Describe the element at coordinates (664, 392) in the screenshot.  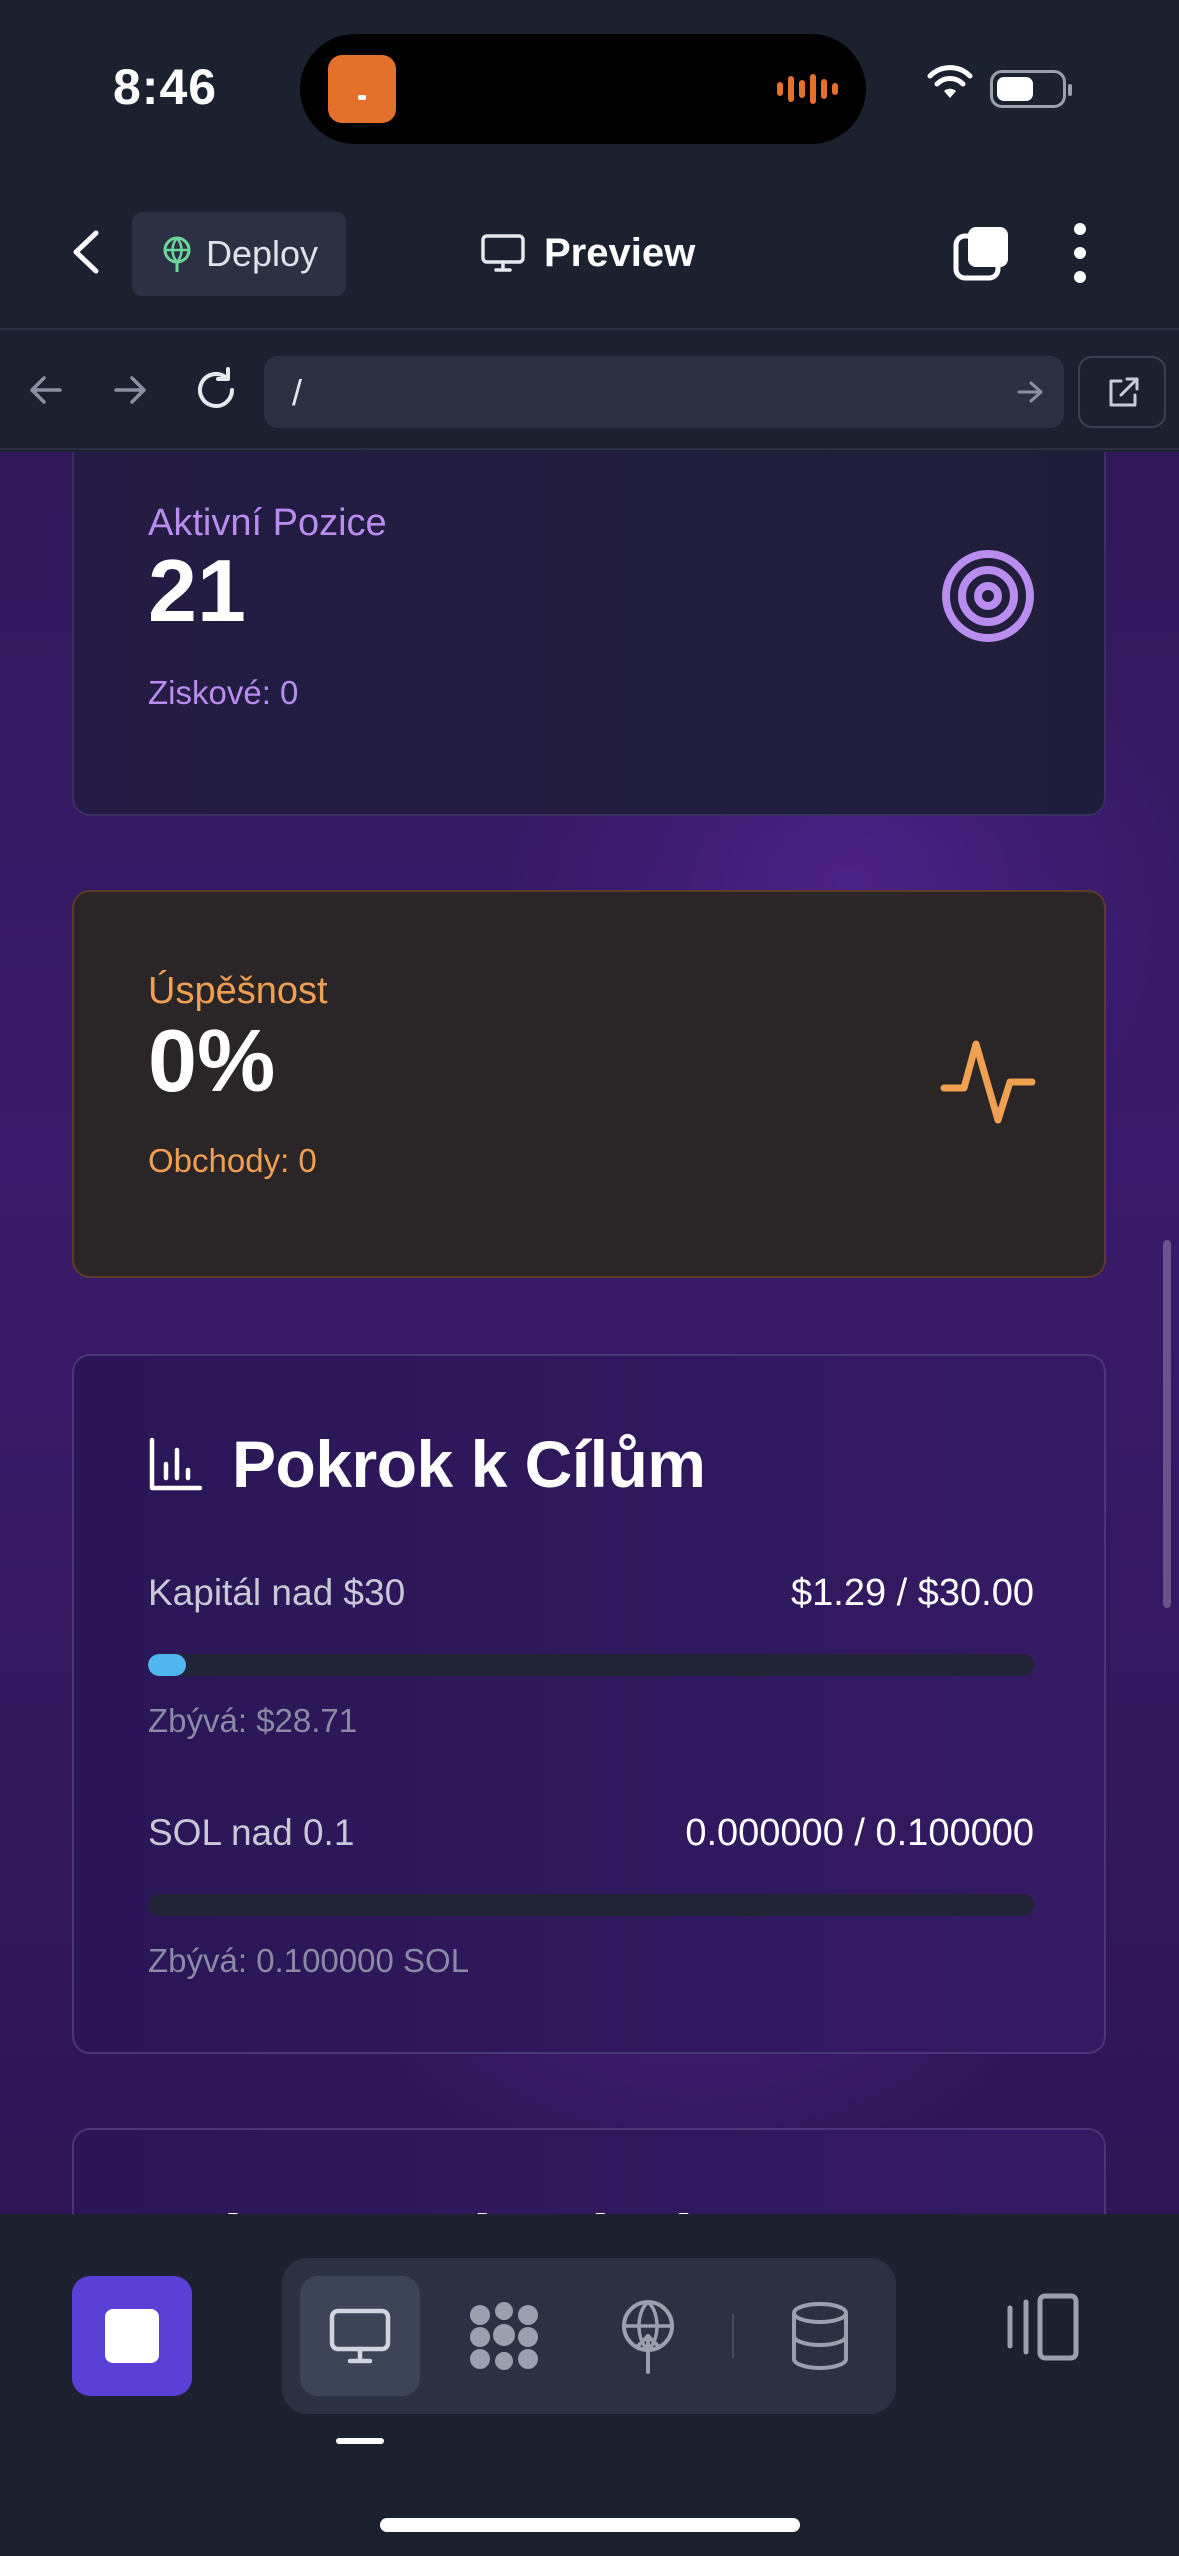
I see `url-input: /` at that location.